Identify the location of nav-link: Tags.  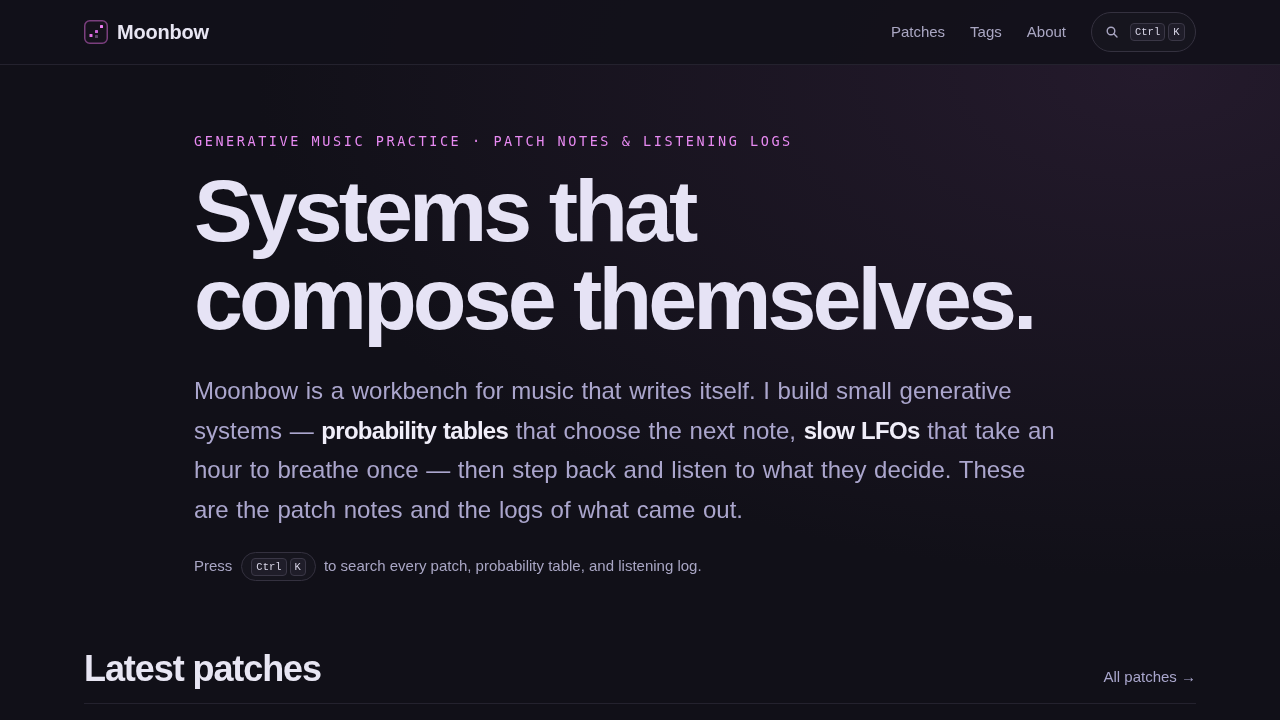
(986, 32).